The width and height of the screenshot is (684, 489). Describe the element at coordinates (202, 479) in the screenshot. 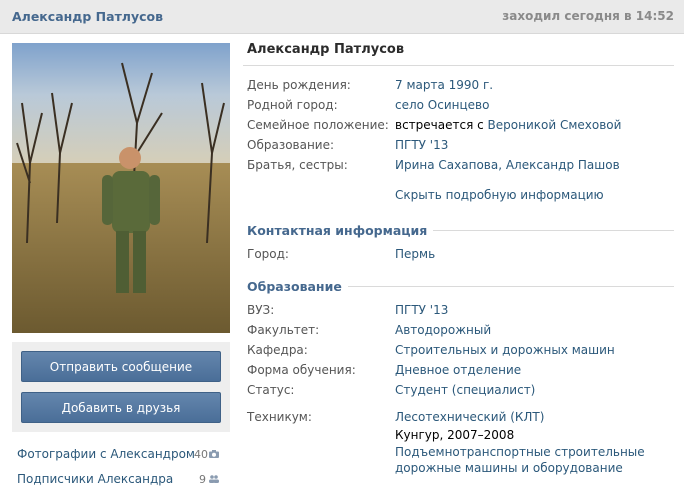

I see `followers-count: 9` at that location.